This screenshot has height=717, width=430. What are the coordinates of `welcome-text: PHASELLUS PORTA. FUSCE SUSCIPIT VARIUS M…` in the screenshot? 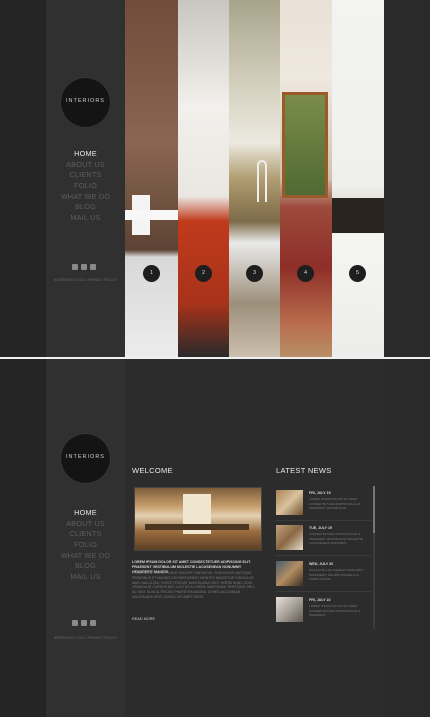 It's located at (193, 585).